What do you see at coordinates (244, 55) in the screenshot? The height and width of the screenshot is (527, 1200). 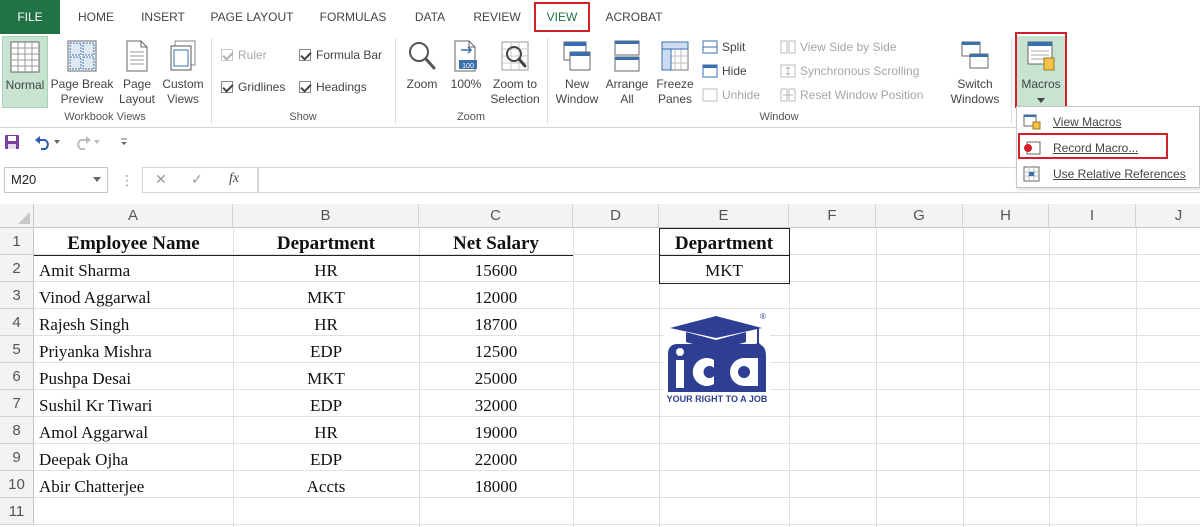 I see `ruler-checkbox: Ruler` at bounding box center [244, 55].